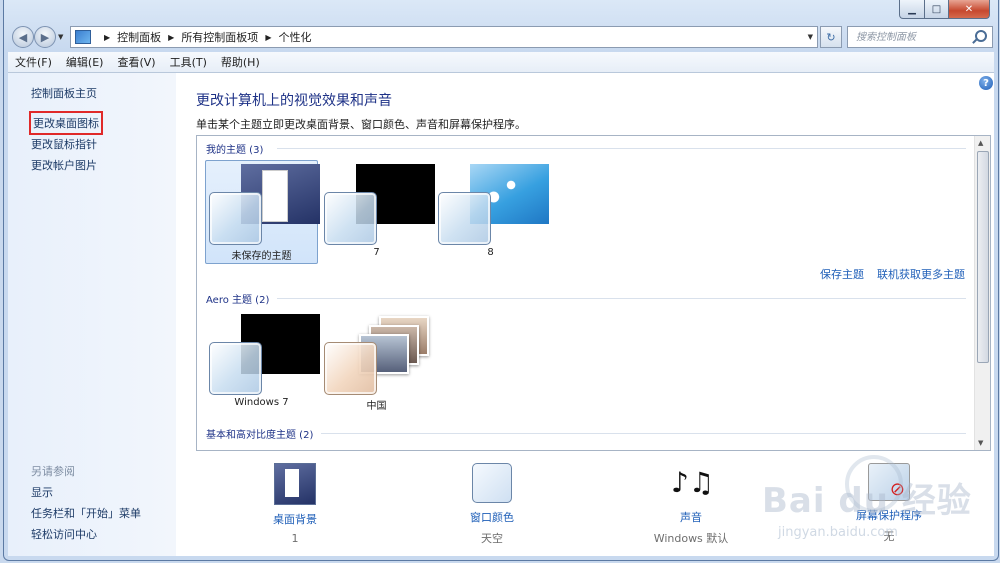 Image resolution: width=1000 pixels, height=563 pixels. Describe the element at coordinates (377, 212) in the screenshot. I see `theme-7: 7` at that location.